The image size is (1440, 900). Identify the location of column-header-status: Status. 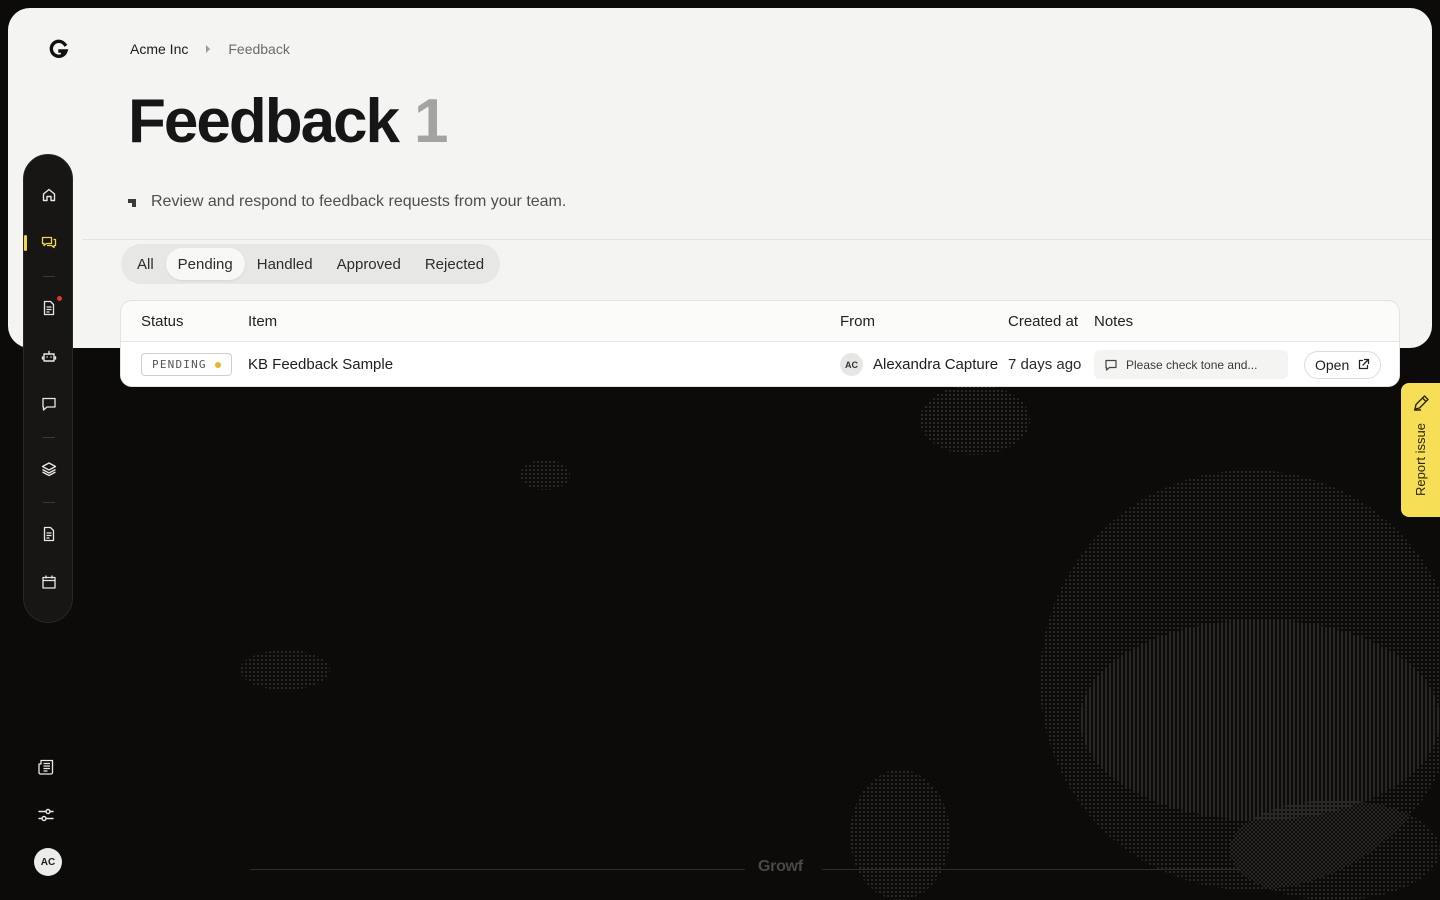
(162, 321).